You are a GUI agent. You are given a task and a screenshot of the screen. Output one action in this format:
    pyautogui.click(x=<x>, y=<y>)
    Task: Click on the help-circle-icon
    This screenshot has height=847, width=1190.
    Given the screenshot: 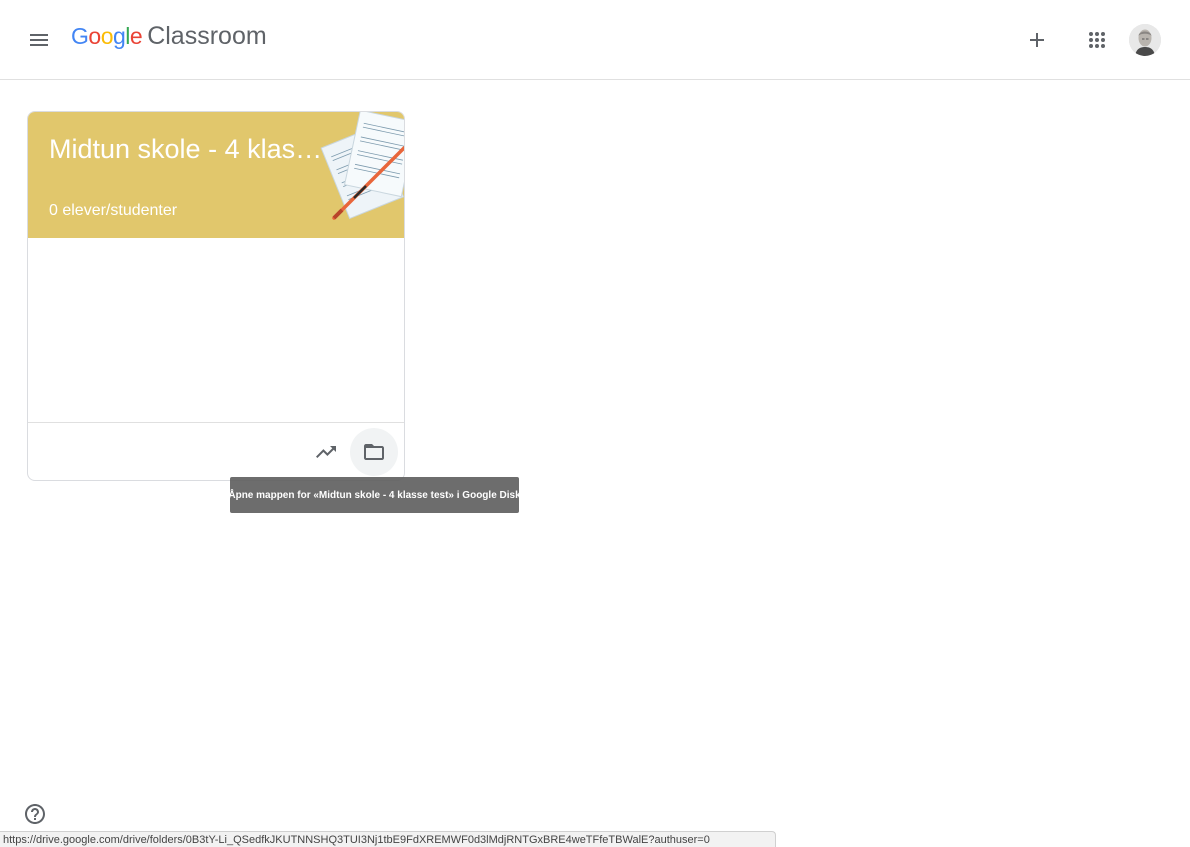 What is the action you would take?
    pyautogui.click(x=35, y=814)
    